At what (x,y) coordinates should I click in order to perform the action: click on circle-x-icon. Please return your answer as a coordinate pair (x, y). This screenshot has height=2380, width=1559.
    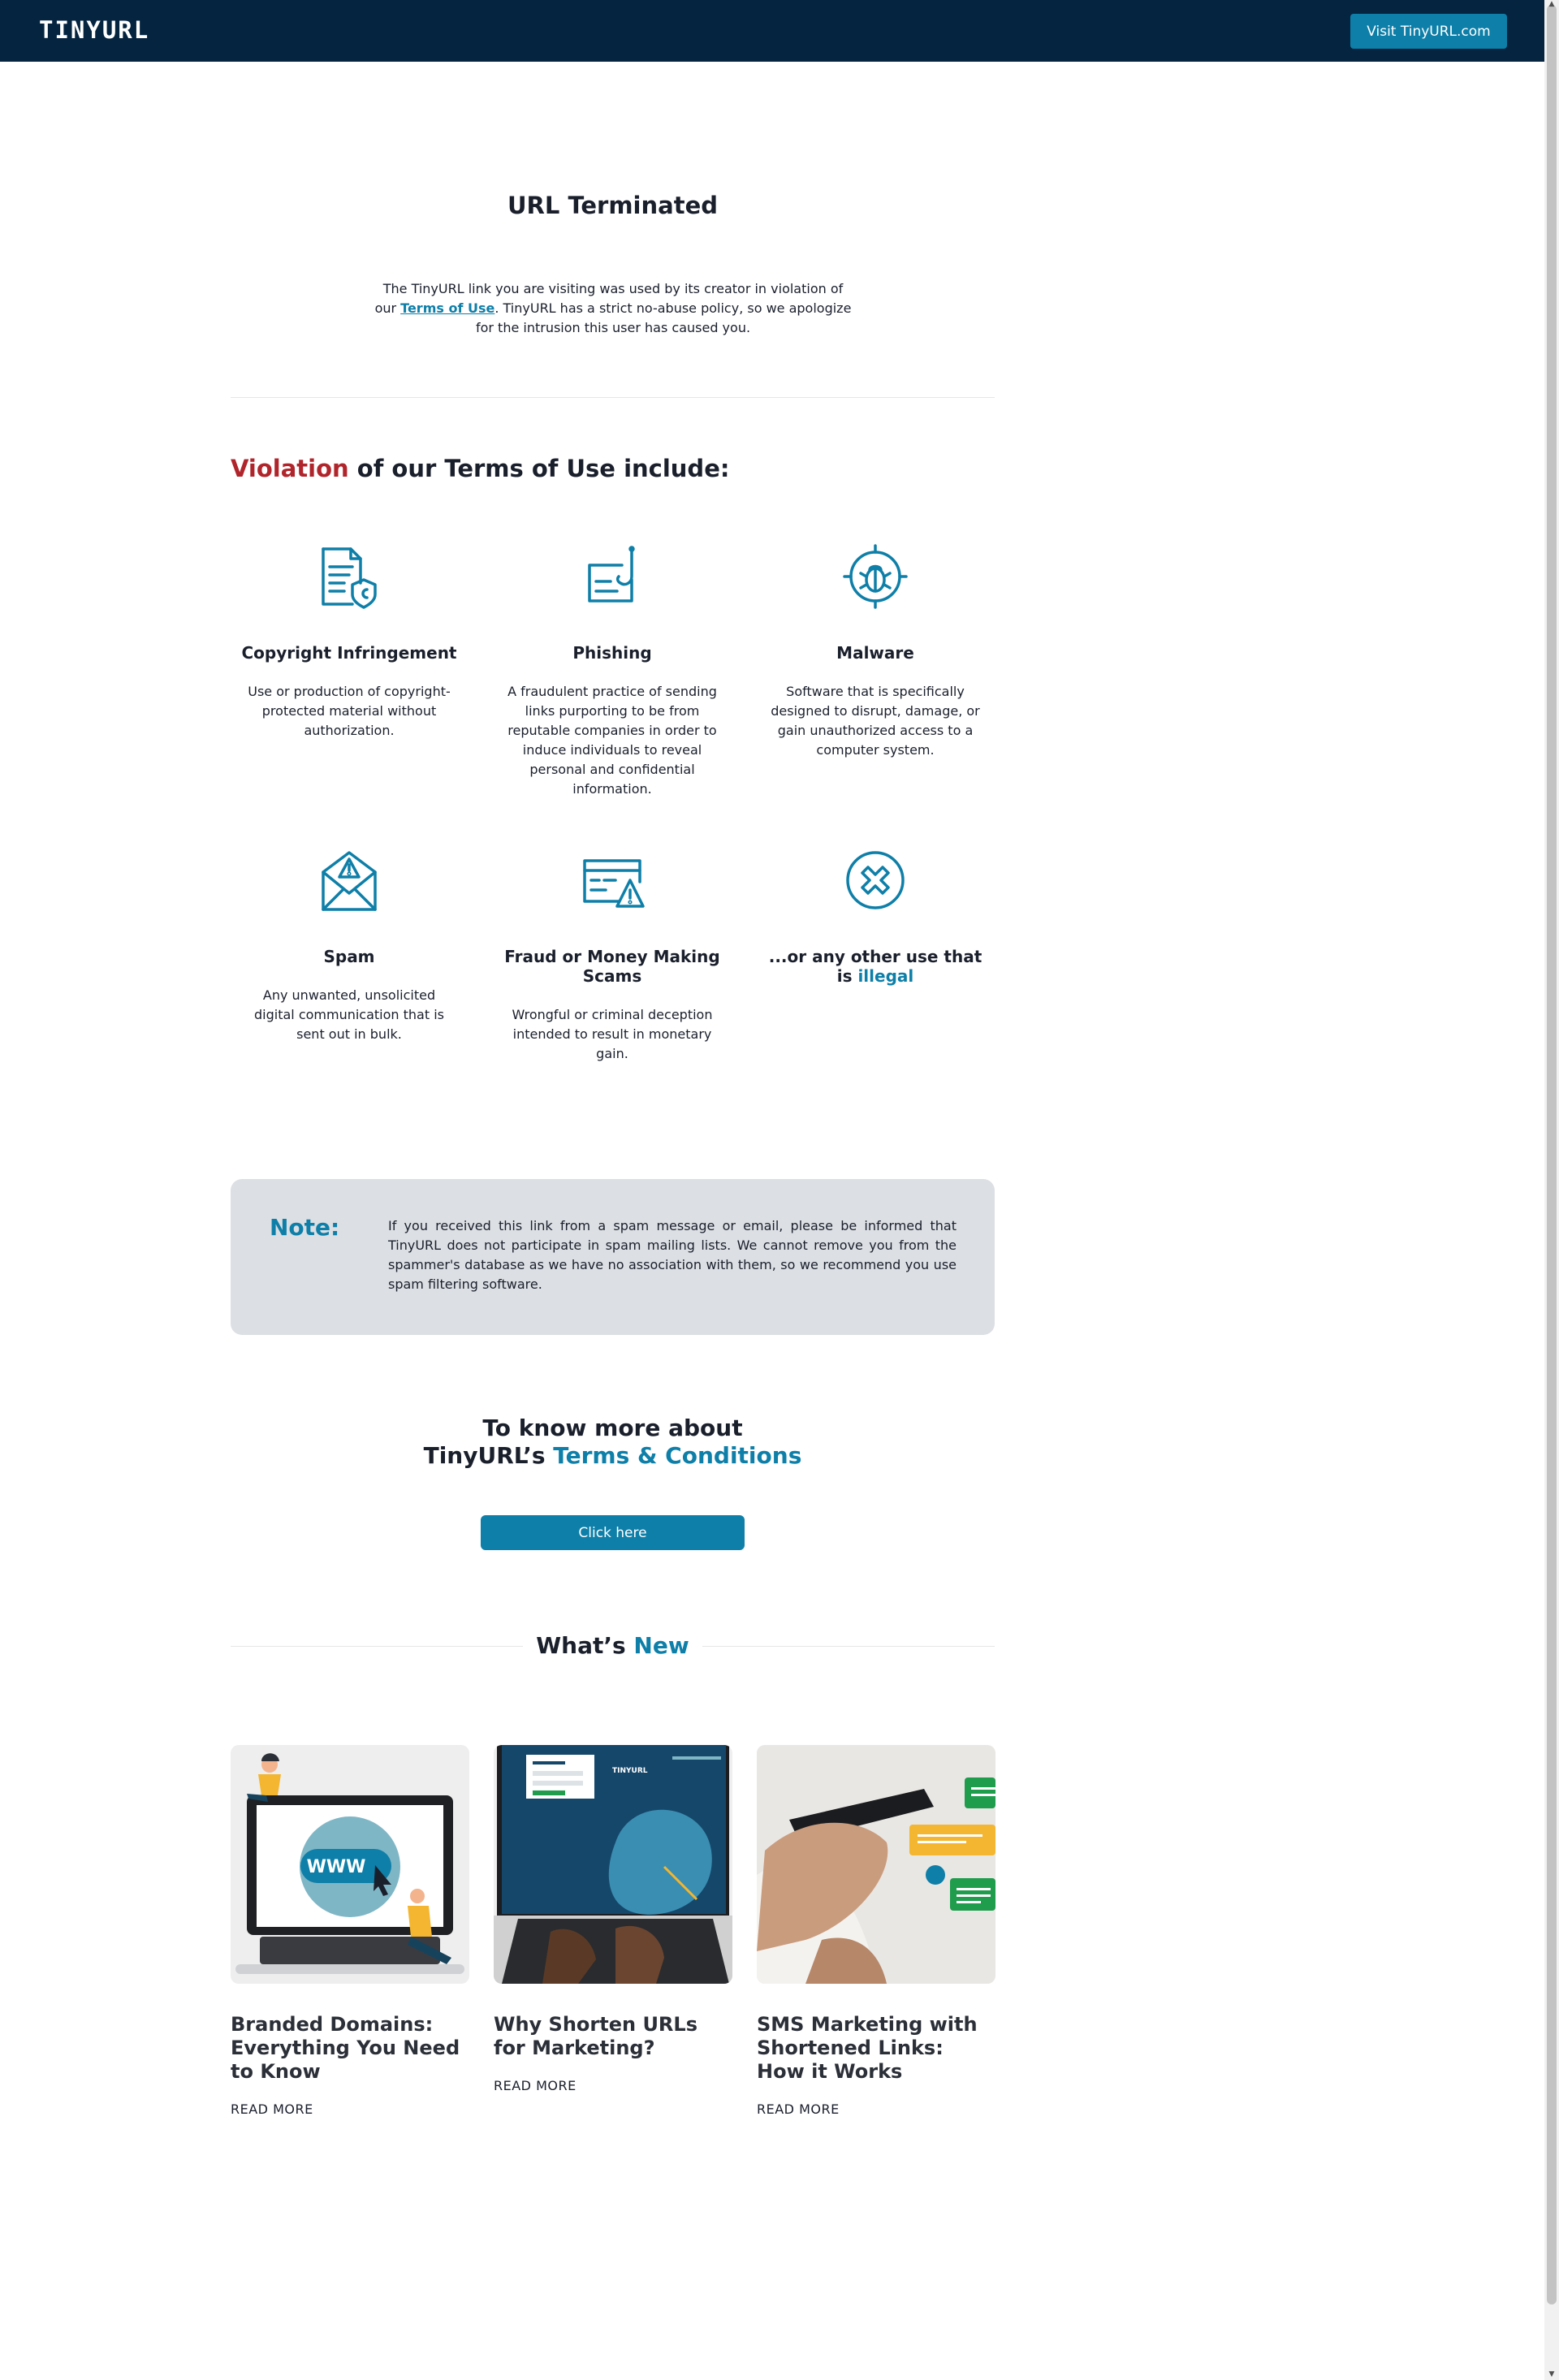
    Looking at the image, I should click on (876, 880).